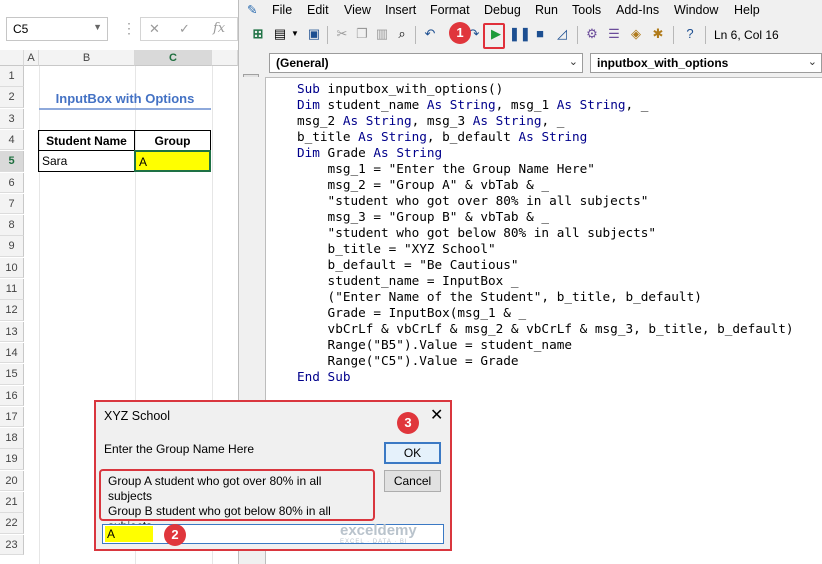  I want to click on copy-icon: ❐, so click(362, 34).